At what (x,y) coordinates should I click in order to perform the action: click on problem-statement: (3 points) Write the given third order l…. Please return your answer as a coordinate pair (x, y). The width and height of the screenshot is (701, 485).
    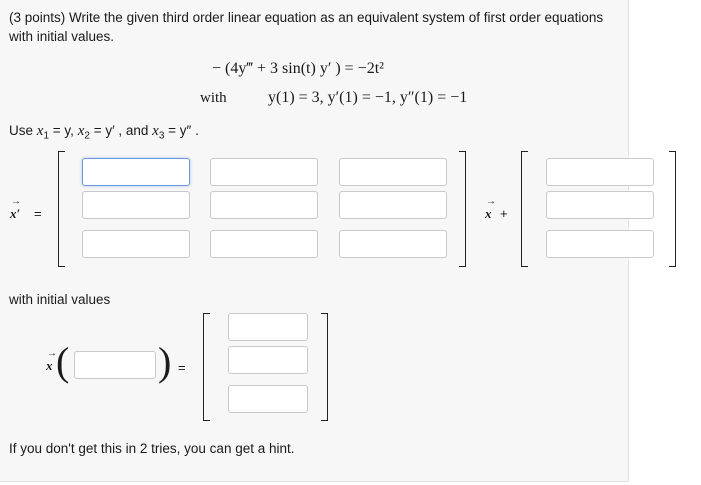
    Looking at the image, I should click on (309, 27).